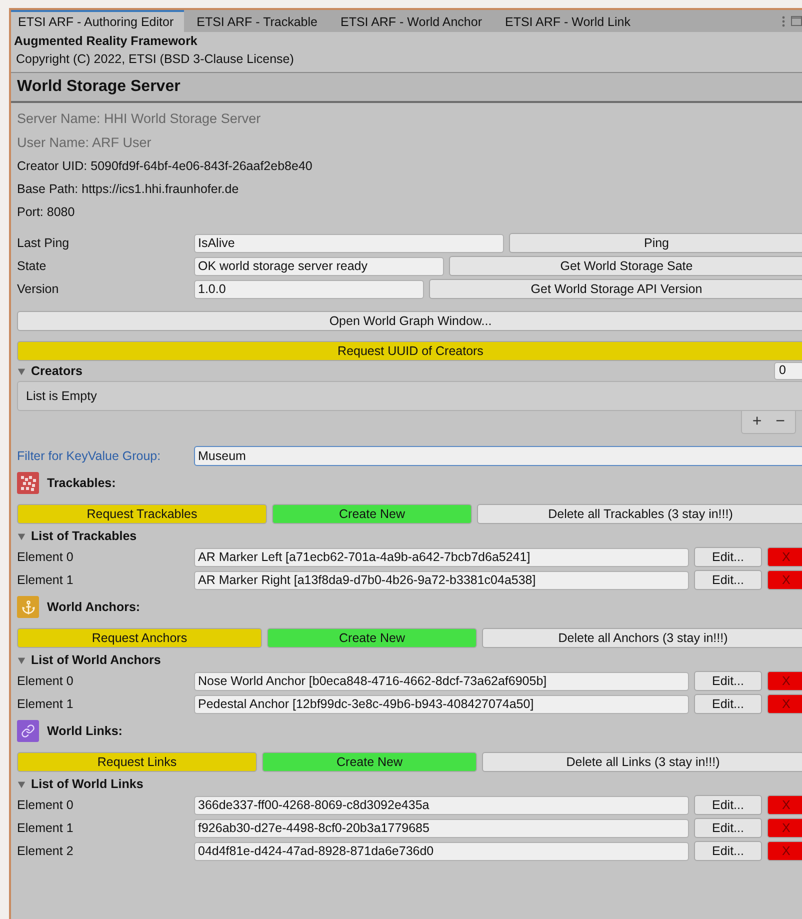 This screenshot has width=802, height=919. What do you see at coordinates (97, 21) in the screenshot?
I see `editor-tab: ETSI ARF - Authoring Editor` at bounding box center [97, 21].